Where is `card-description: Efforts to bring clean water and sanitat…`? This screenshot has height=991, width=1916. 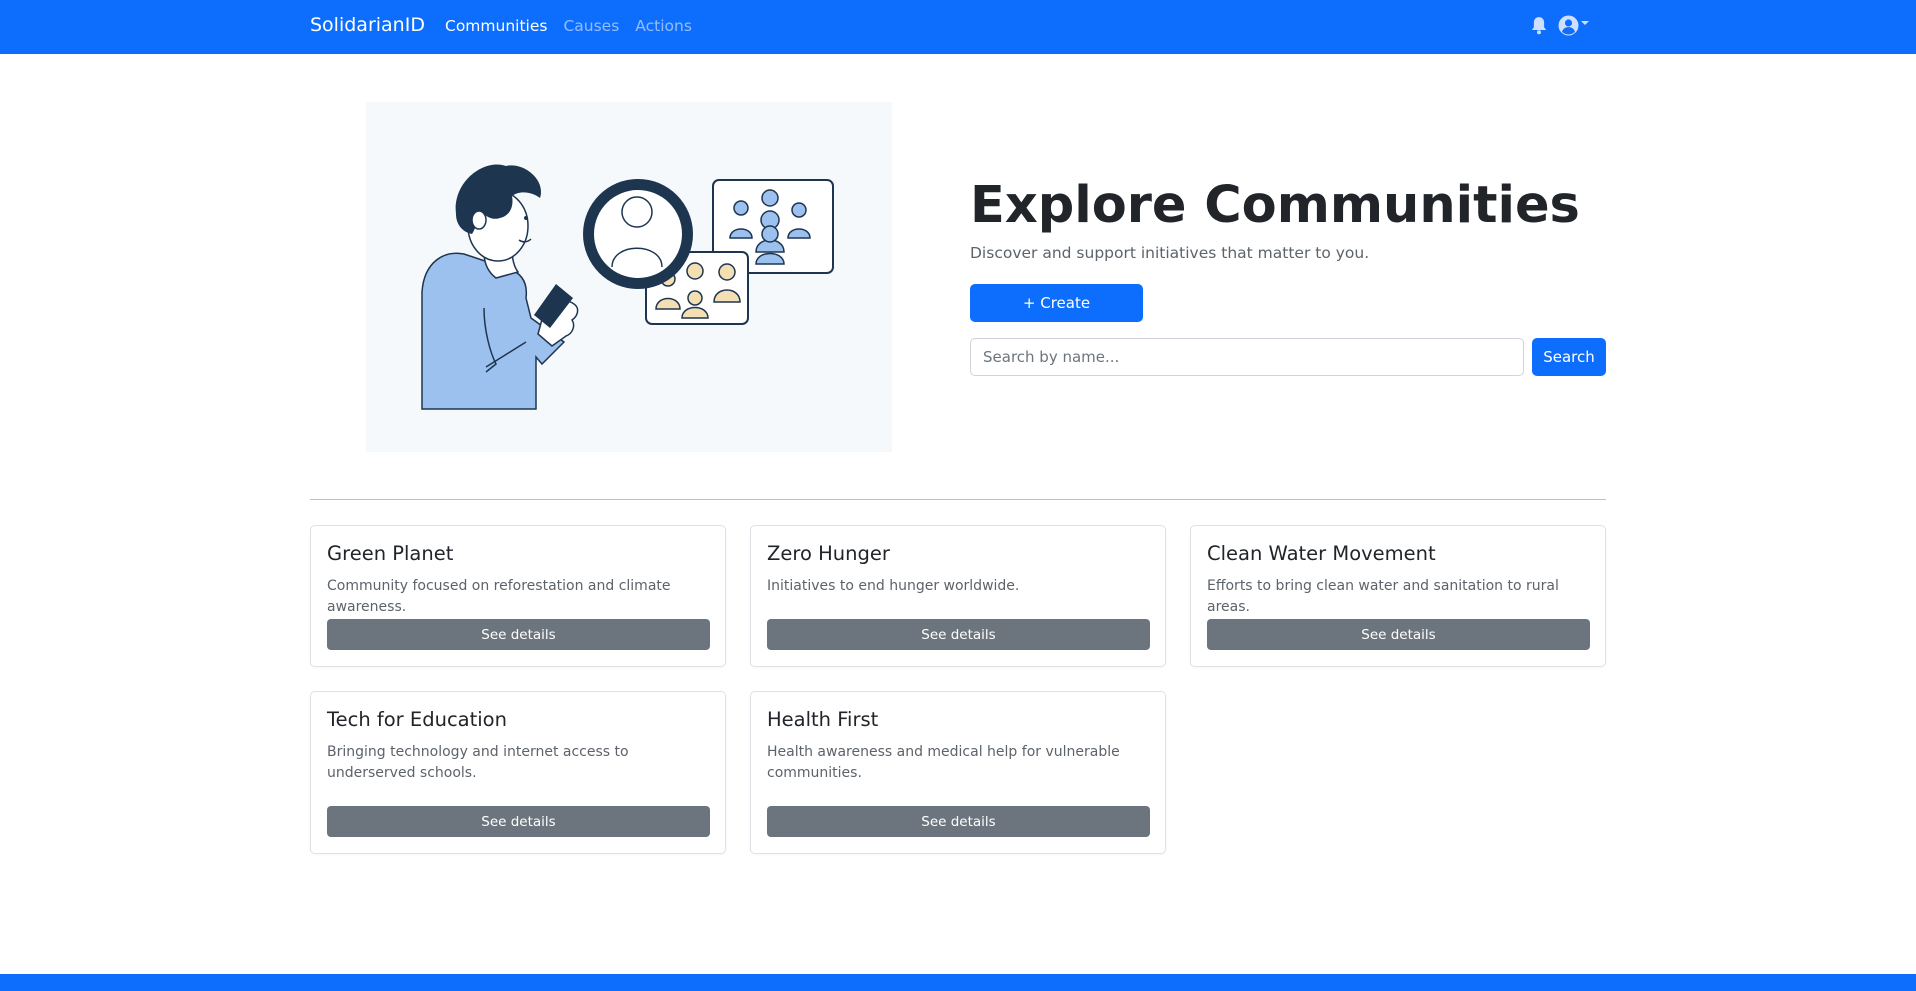
card-description: Efforts to bring clean water and sanitat… is located at coordinates (1383, 596).